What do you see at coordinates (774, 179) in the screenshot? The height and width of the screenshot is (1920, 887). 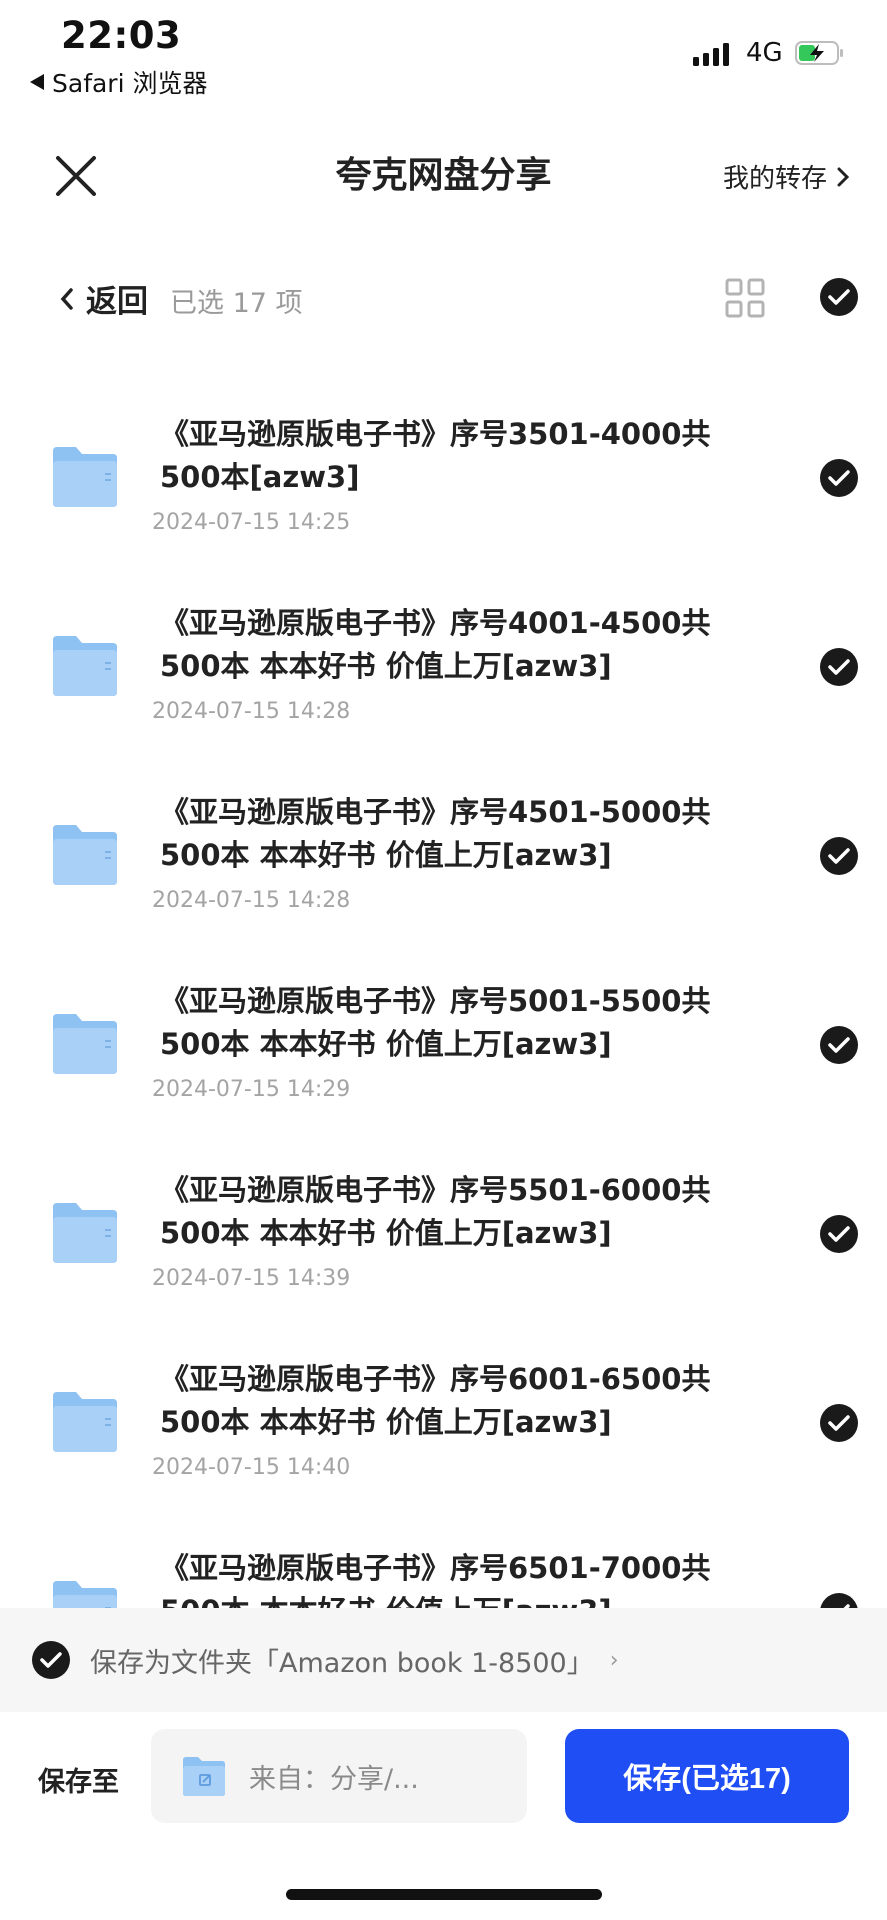 I see `my-transfers-label: 我的转存` at bounding box center [774, 179].